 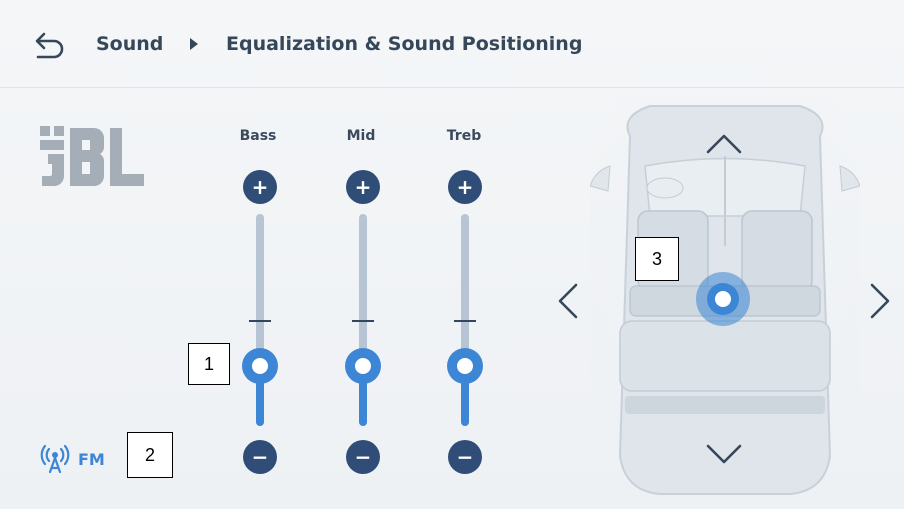 What do you see at coordinates (194, 44) in the screenshot?
I see `breadcrumb-separator-icon` at bounding box center [194, 44].